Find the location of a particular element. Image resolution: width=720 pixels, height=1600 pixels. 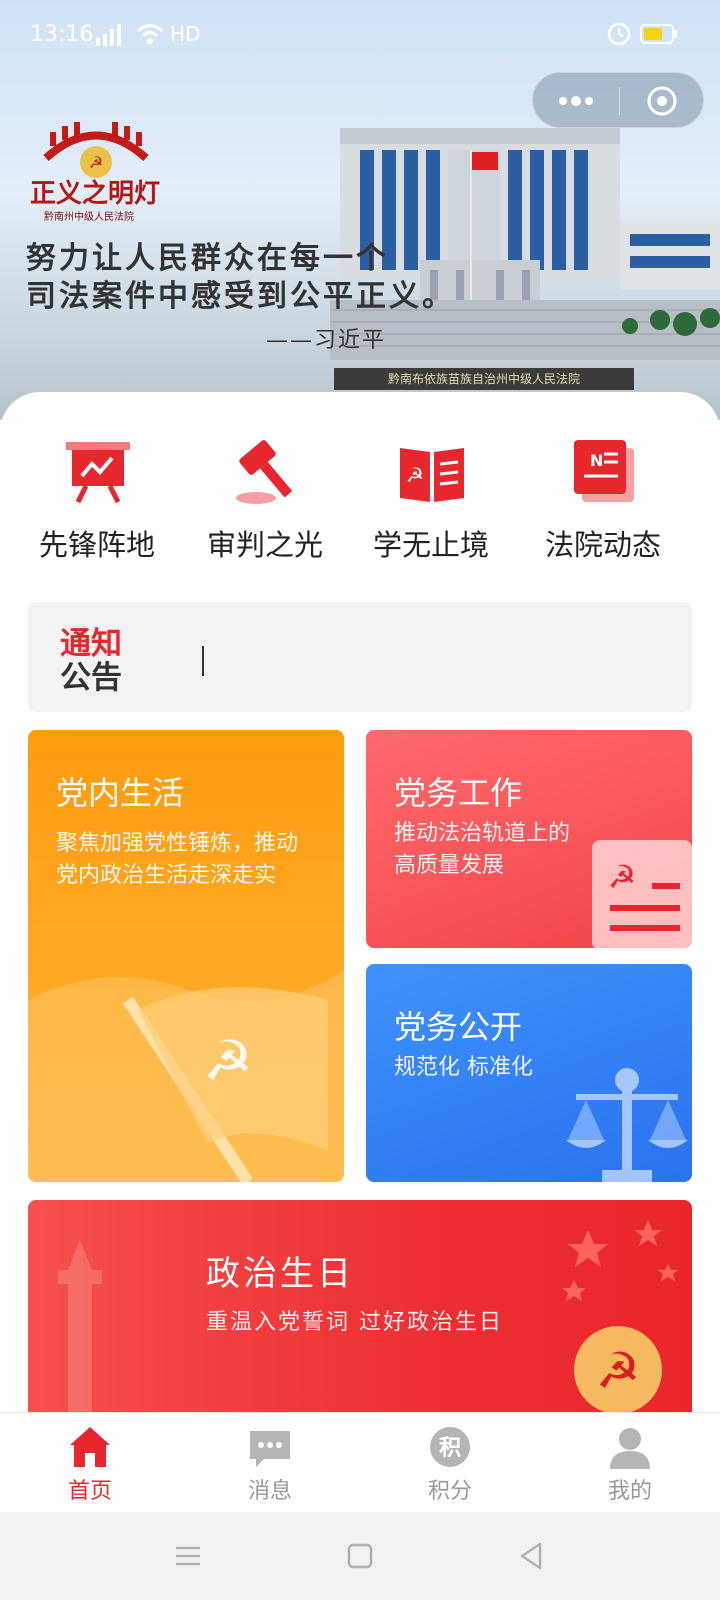

party-open-card: 党务公开 规范化 标准化 is located at coordinates (529, 1073).